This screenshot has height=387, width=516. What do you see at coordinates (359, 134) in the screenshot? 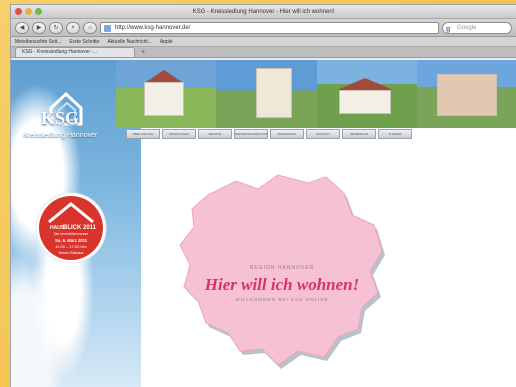
I see `nav-item-imprint: IMPRESSUM` at bounding box center [359, 134].